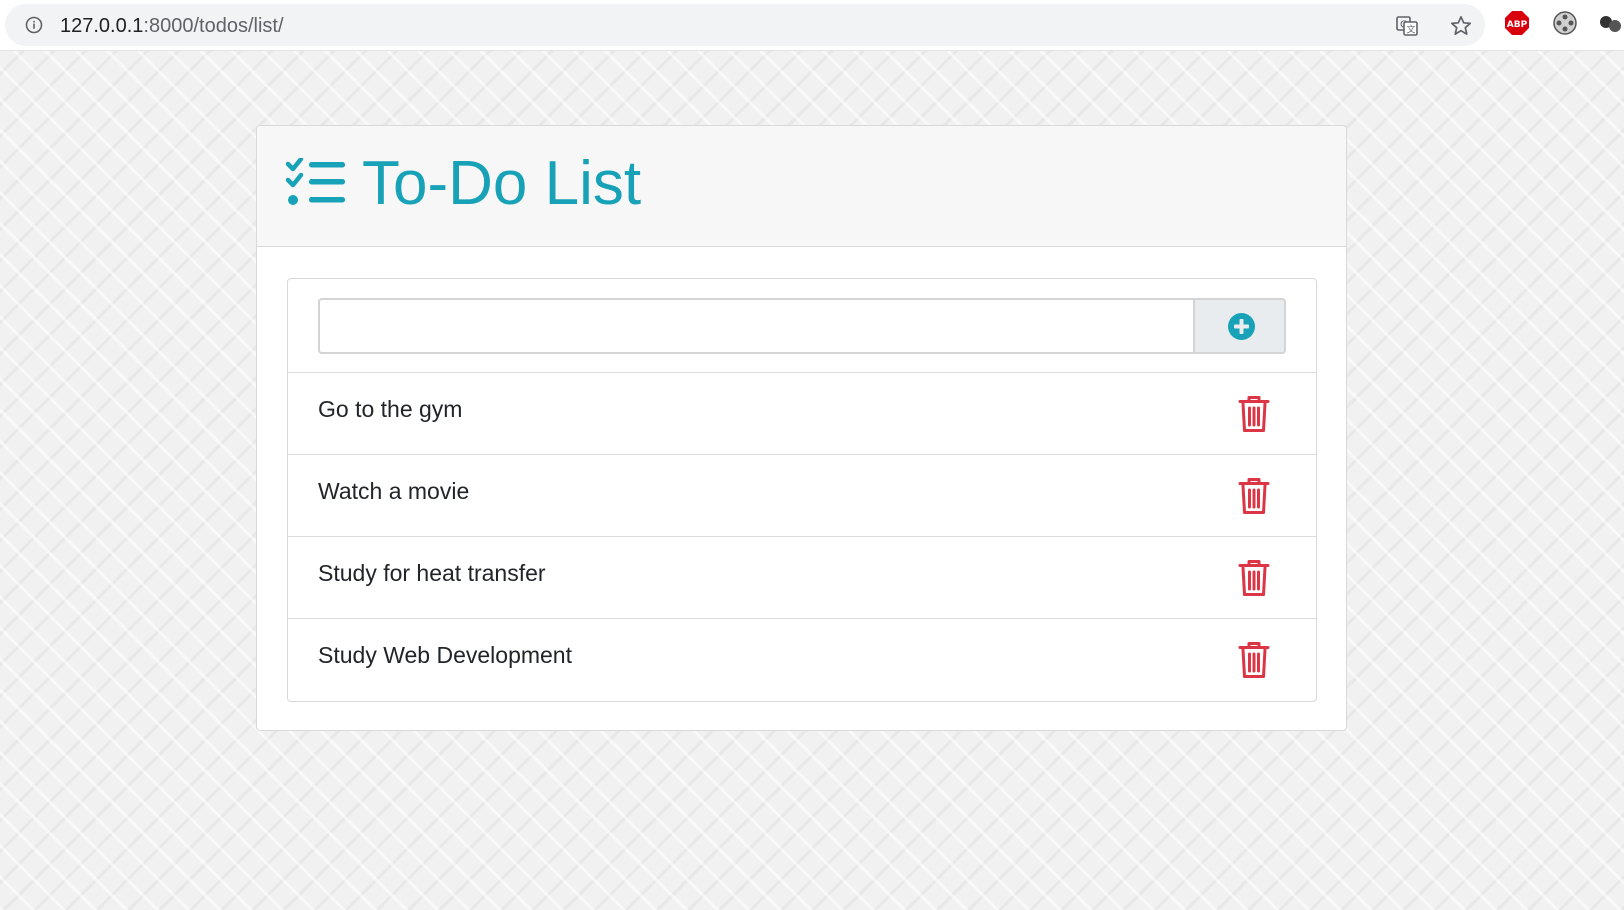 This screenshot has height=910, width=1624. Describe the element at coordinates (802, 578) in the screenshot. I see `list-item: Study for heat transfer` at that location.